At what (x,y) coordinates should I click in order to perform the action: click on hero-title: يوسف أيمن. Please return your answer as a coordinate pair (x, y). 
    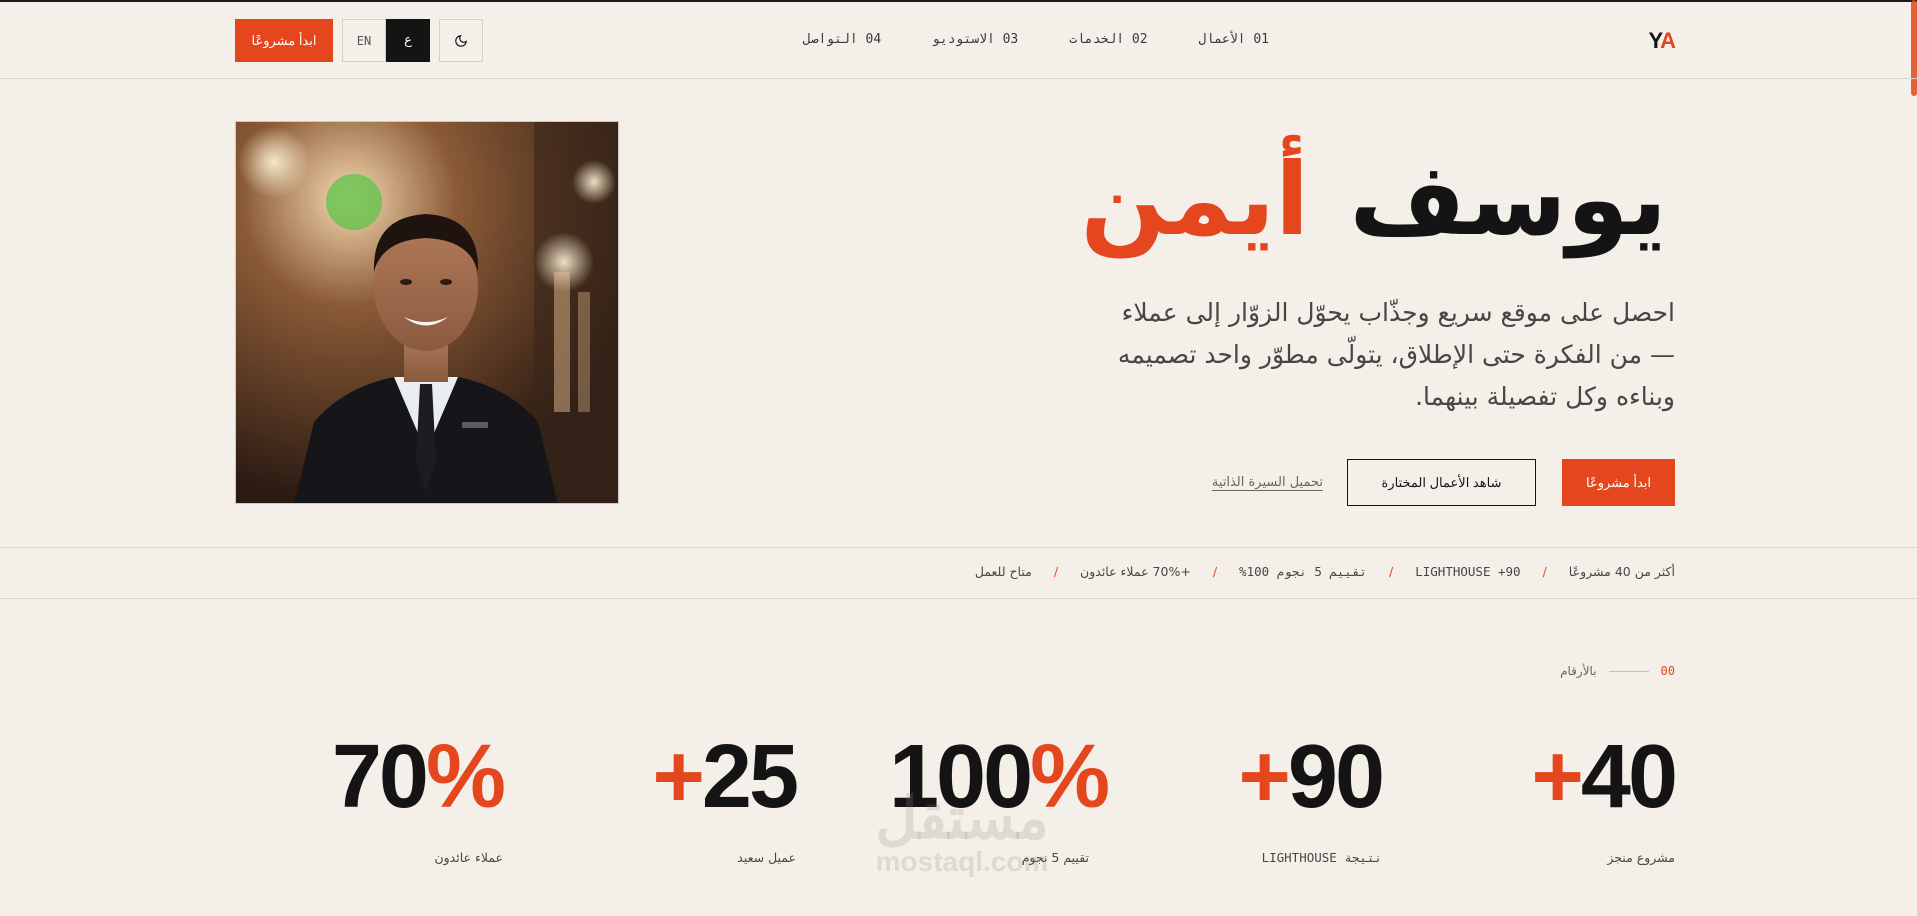
    Looking at the image, I should click on (1374, 199).